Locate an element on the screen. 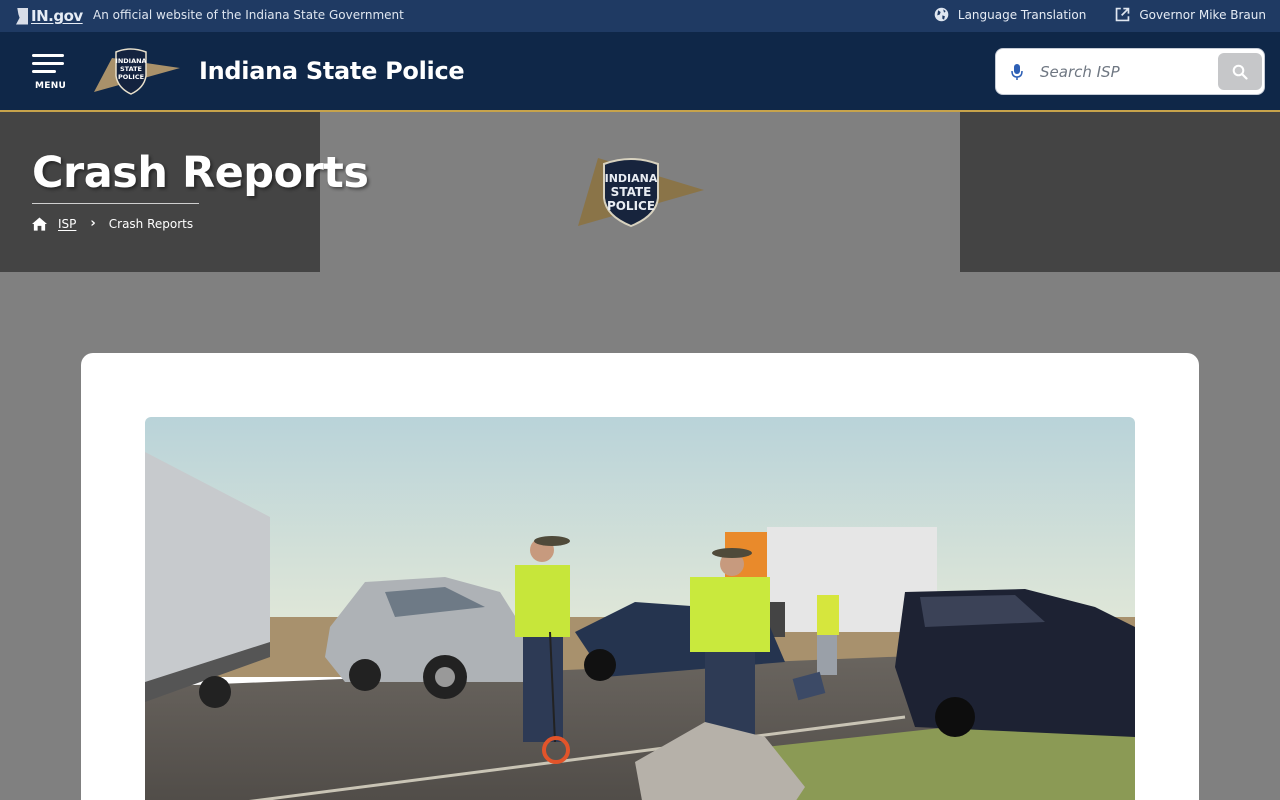 This screenshot has height=800, width=1280. language-translation-label: Language Translation is located at coordinates (1022, 14).